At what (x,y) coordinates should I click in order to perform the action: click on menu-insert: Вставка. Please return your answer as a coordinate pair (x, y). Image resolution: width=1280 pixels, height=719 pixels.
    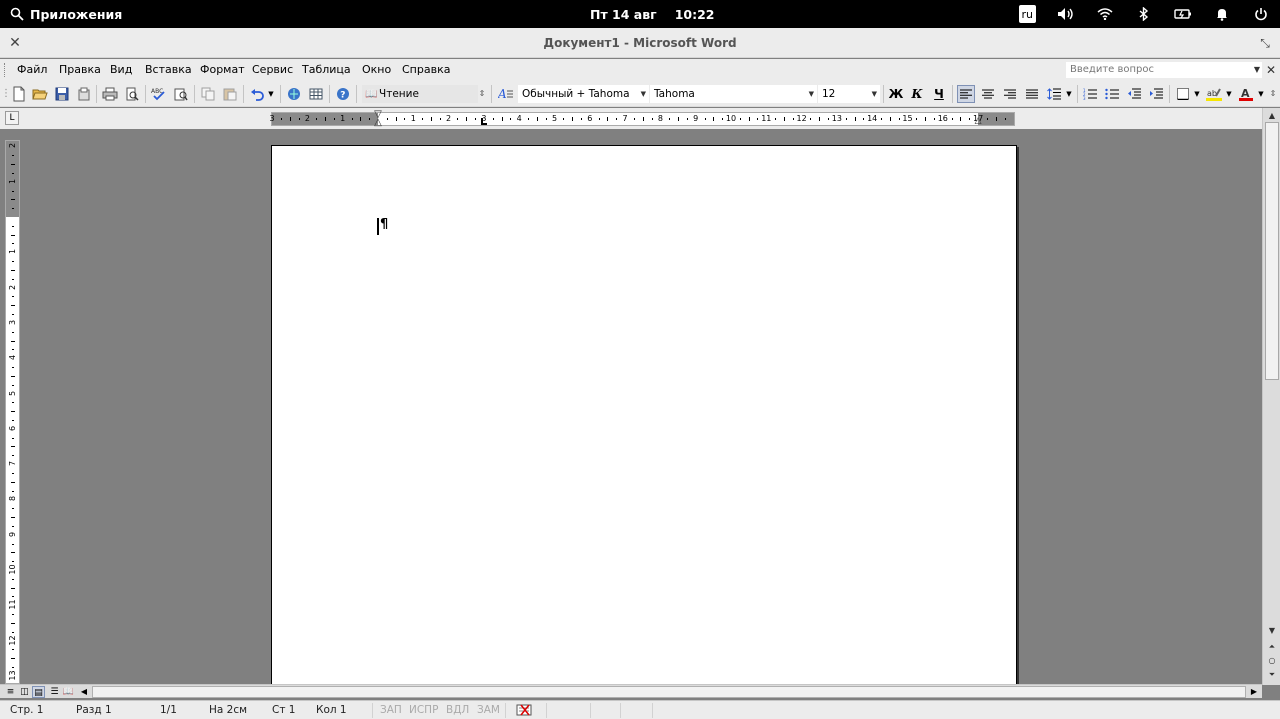
    Looking at the image, I should click on (168, 70).